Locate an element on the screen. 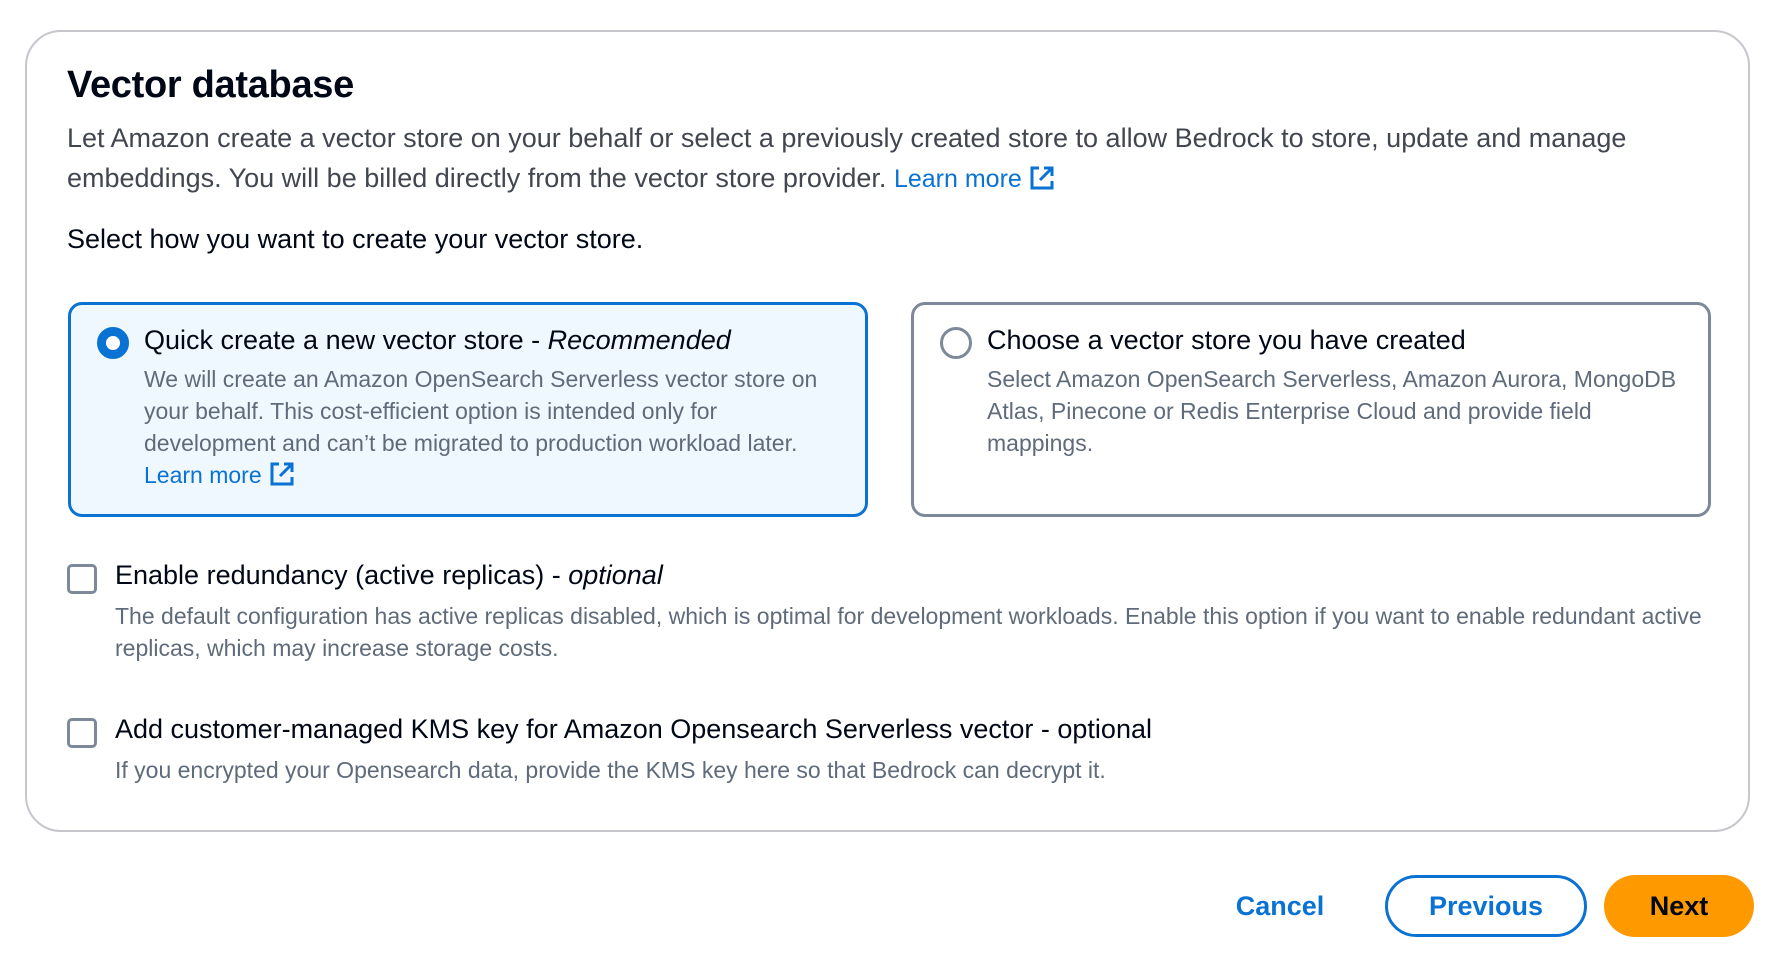 The image size is (1780, 969). tile-quick-create-title-text: Quick create a new vector store - is located at coordinates (346, 340).